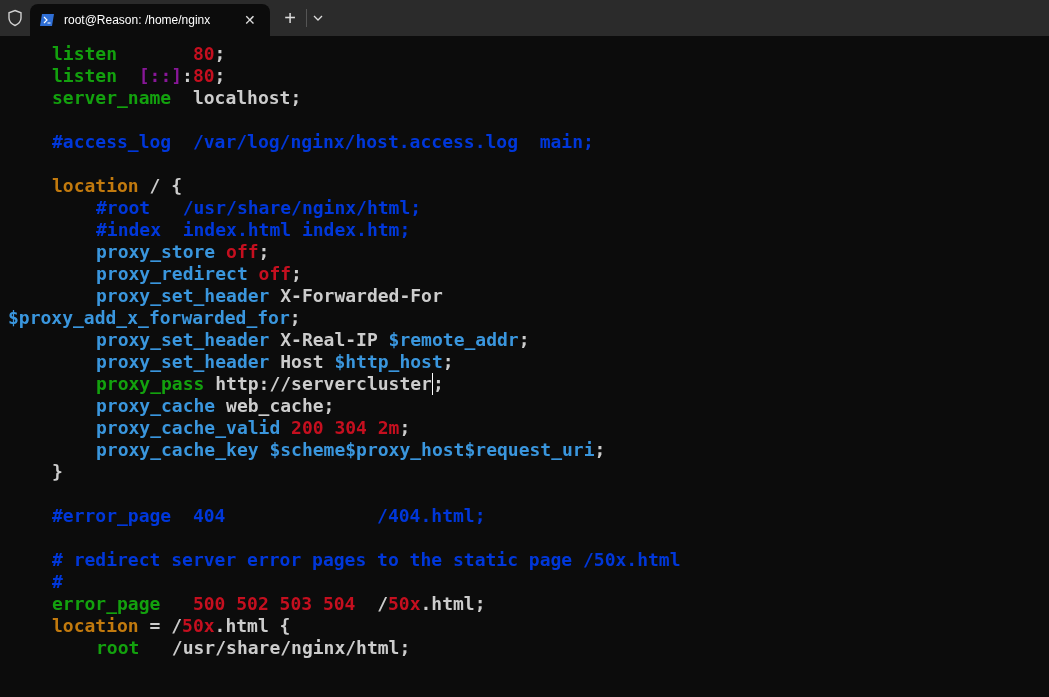  Describe the element at coordinates (269, 516) in the screenshot. I see `comment-text: #error_page 404 /404.html;` at that location.